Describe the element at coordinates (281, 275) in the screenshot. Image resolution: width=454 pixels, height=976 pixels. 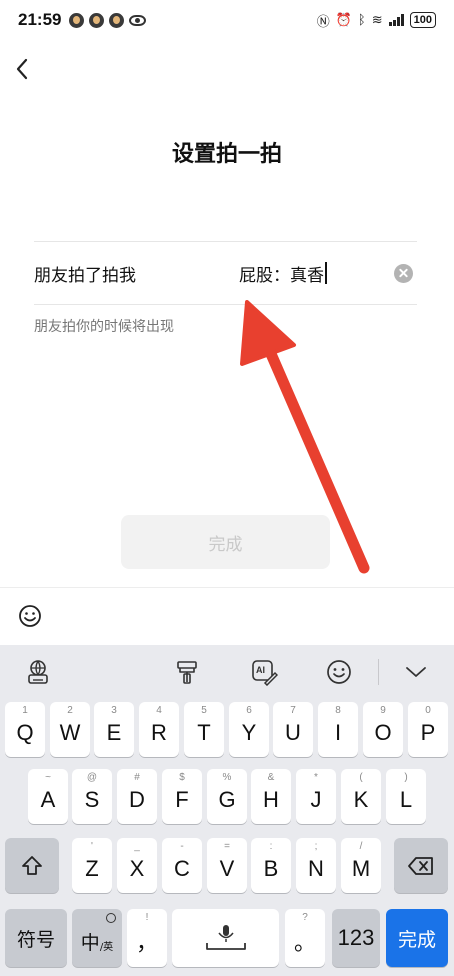
I see `pat-suffix-text: 屁股：真香` at that location.